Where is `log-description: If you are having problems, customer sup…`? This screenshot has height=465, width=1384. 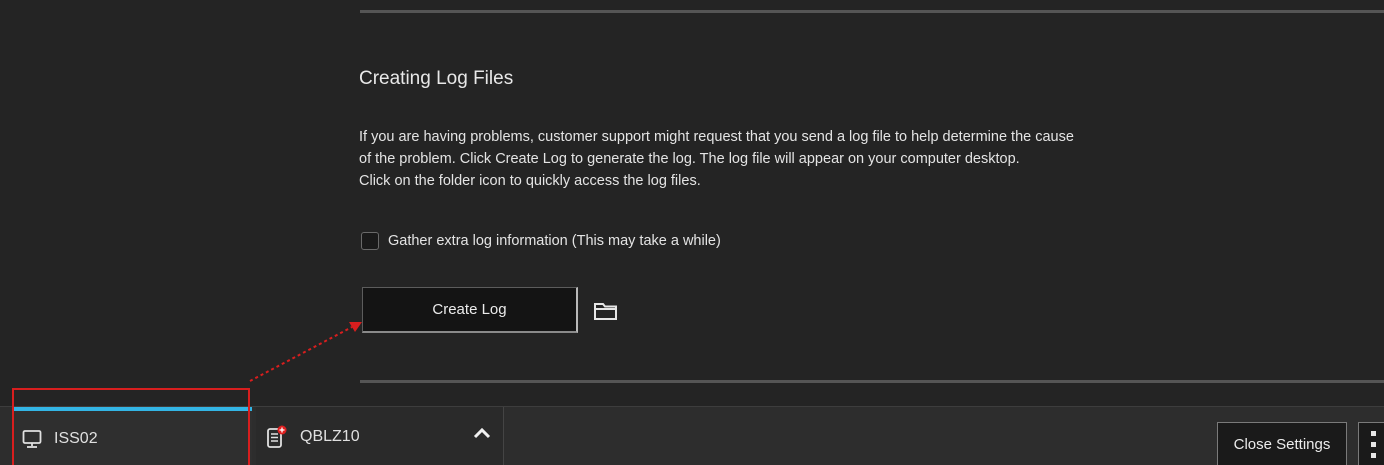 log-description: If you are having problems, customer sup… is located at coordinates (809, 159).